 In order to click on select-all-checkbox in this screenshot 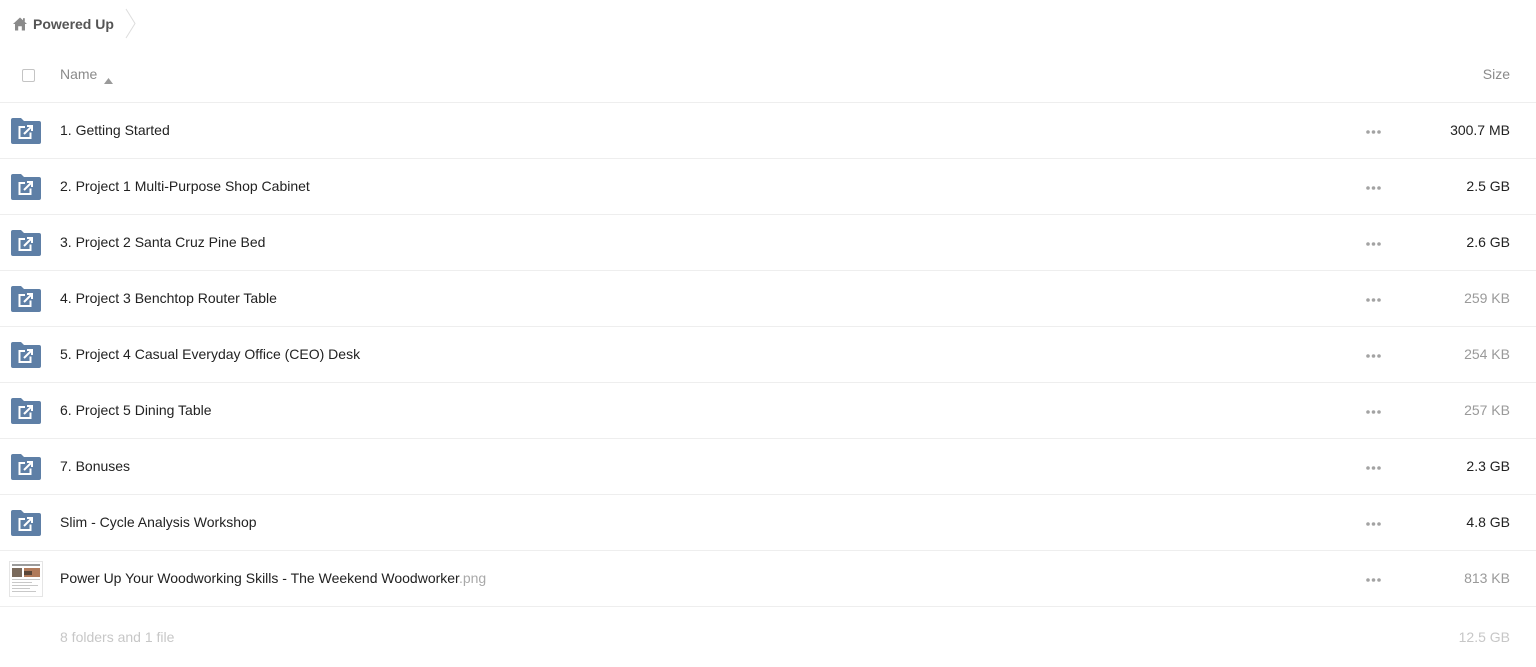, I will do `click(28, 75)`.